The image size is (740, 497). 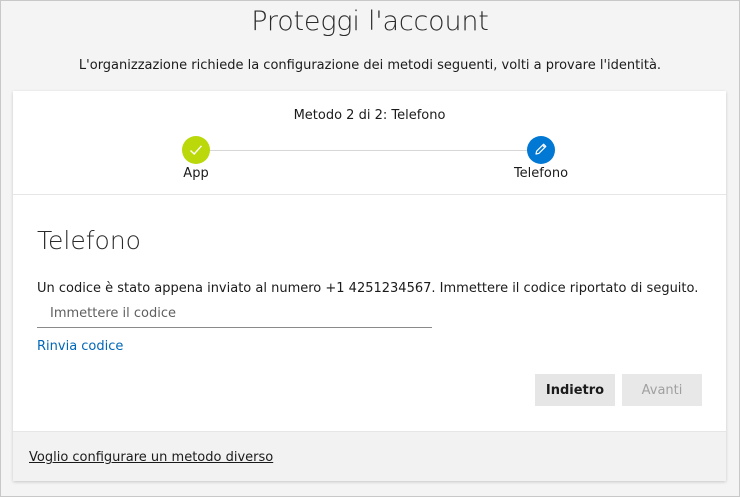 I want to click on page-title: Proteggi l'account, so click(x=370, y=21).